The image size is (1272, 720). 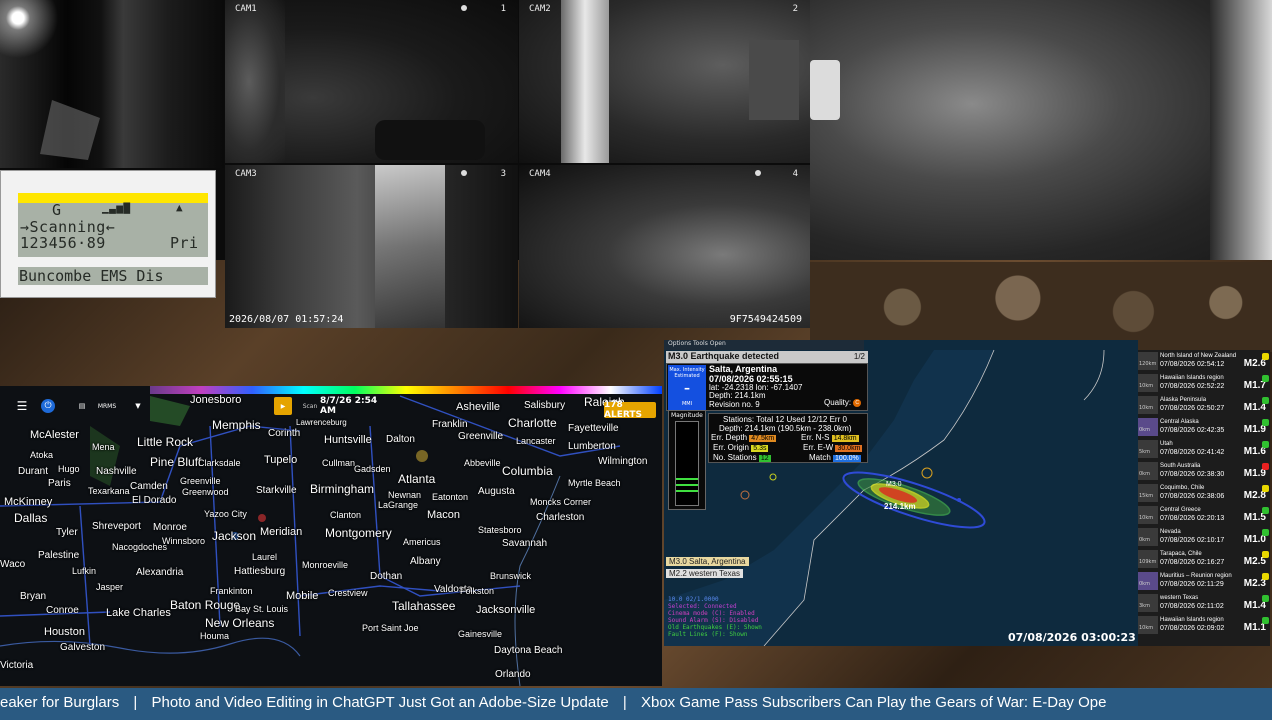 What do you see at coordinates (1170, 532) in the screenshot?
I see `quake-region: Nevada` at bounding box center [1170, 532].